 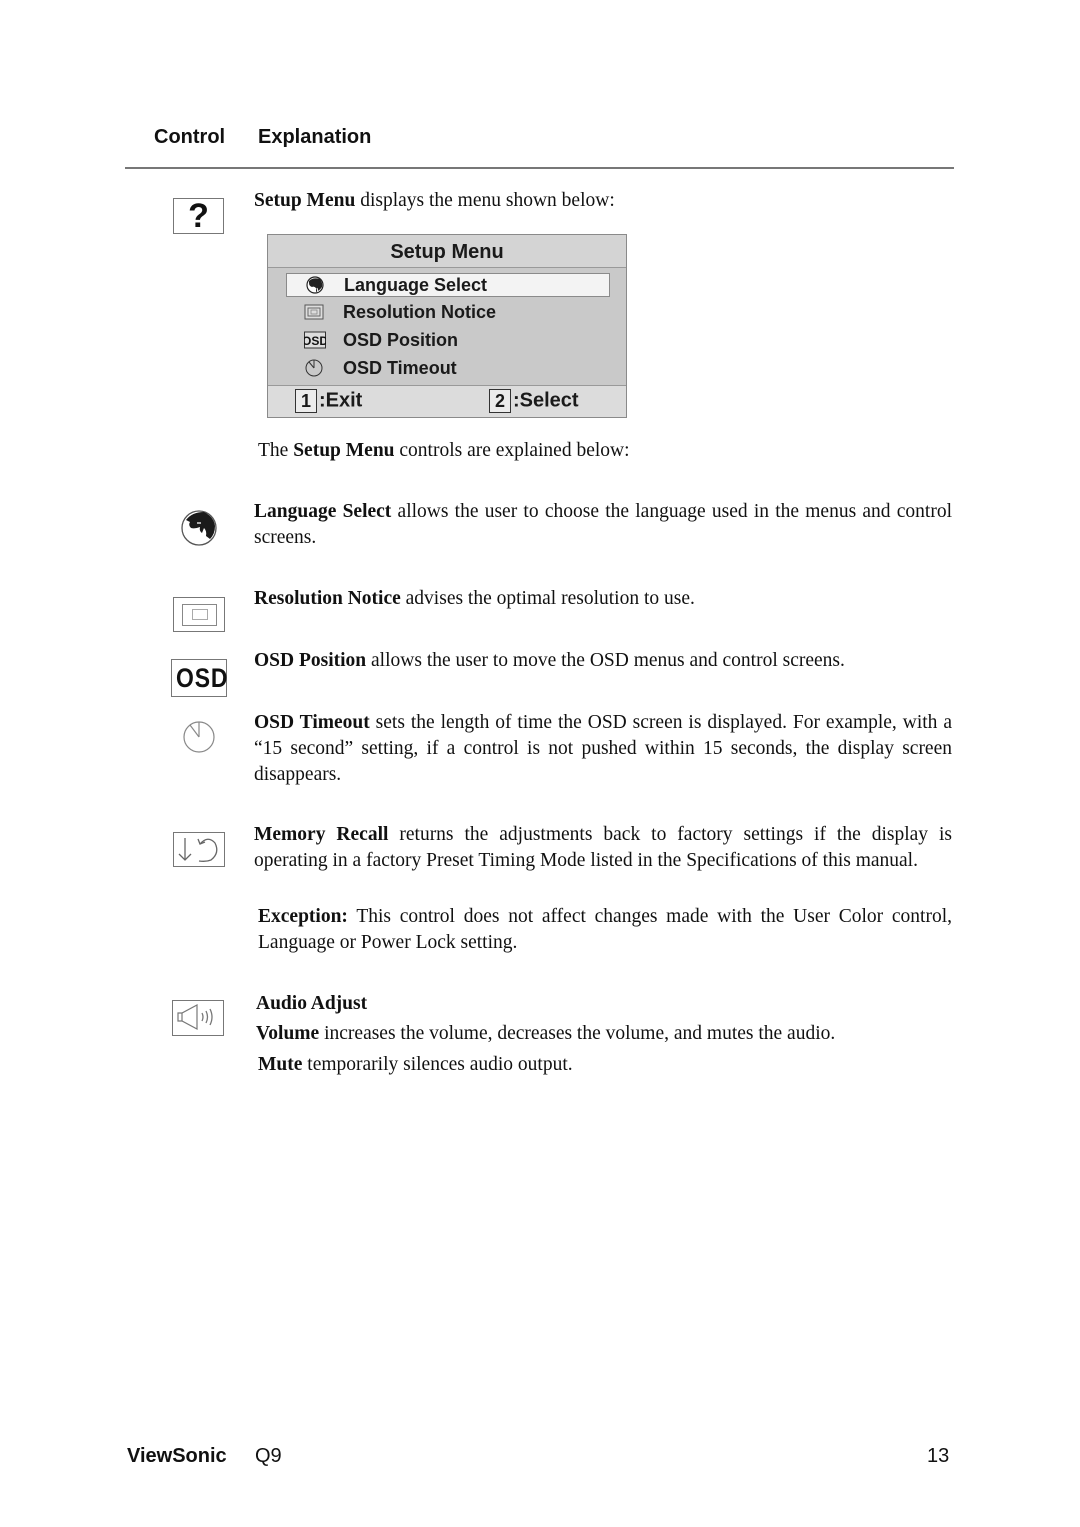 I want to click on explain-intro-post: controls are explained below:, so click(x=512, y=450).